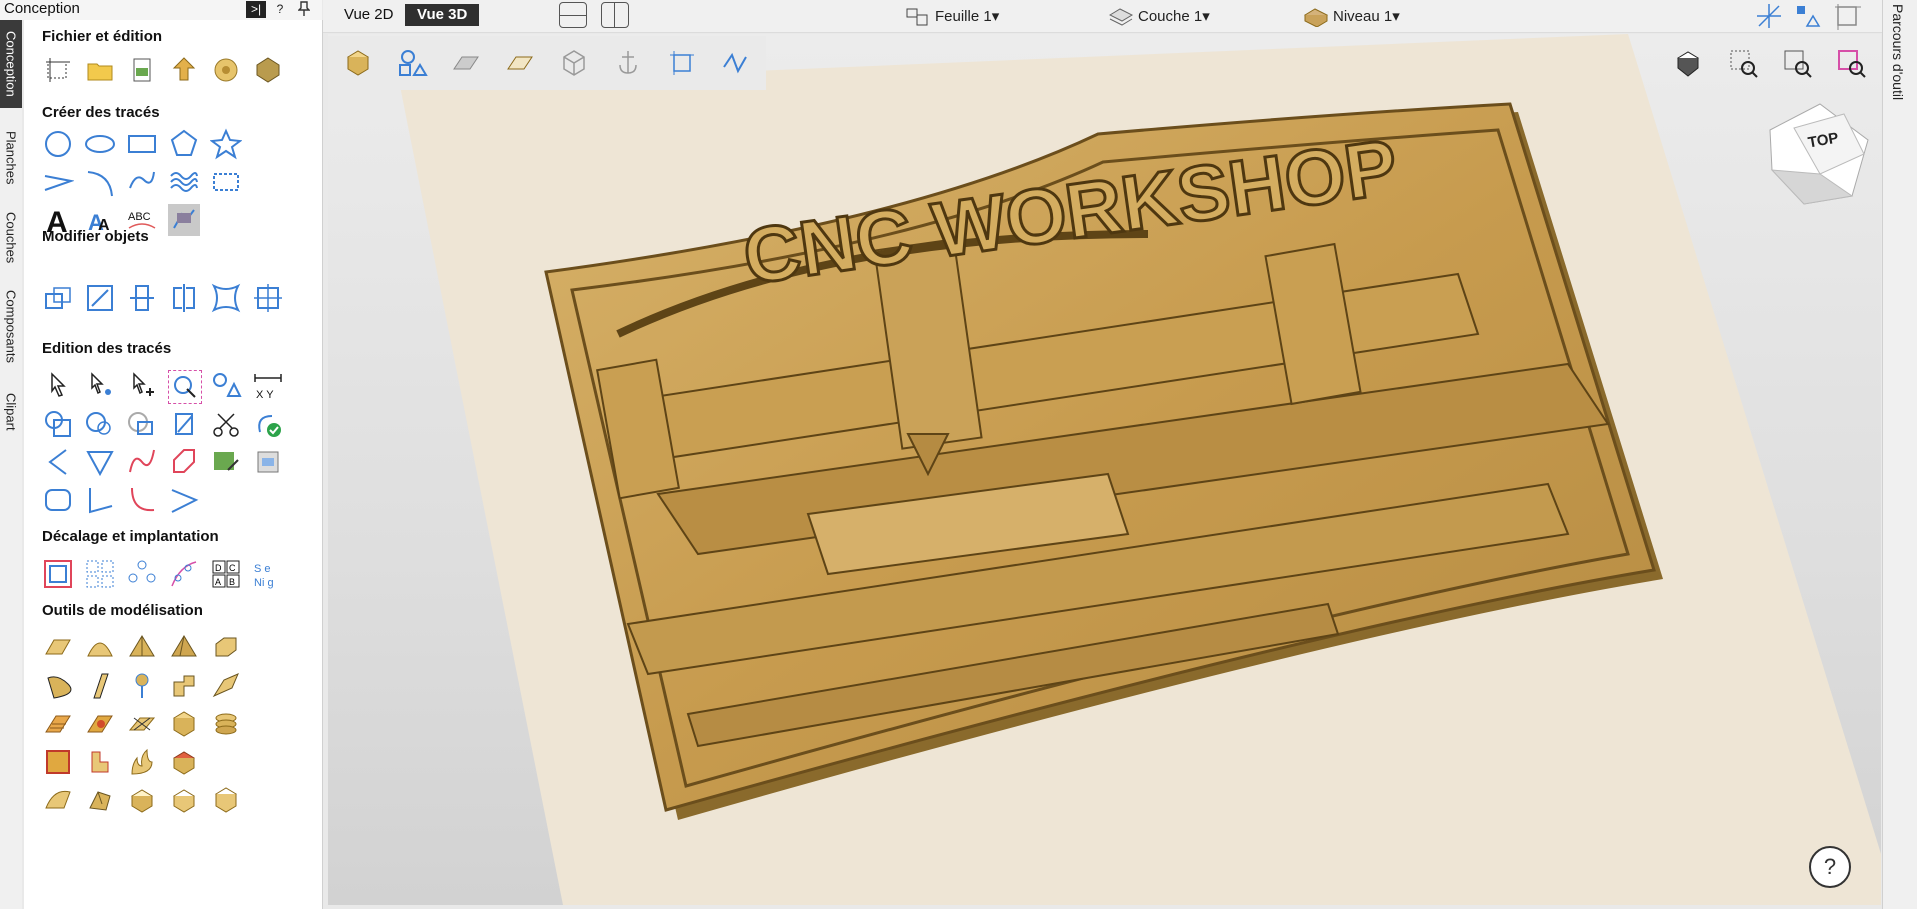 This screenshot has height=909, width=1917. What do you see at coordinates (11, 238) in the screenshot?
I see `tab-couches: Couches` at bounding box center [11, 238].